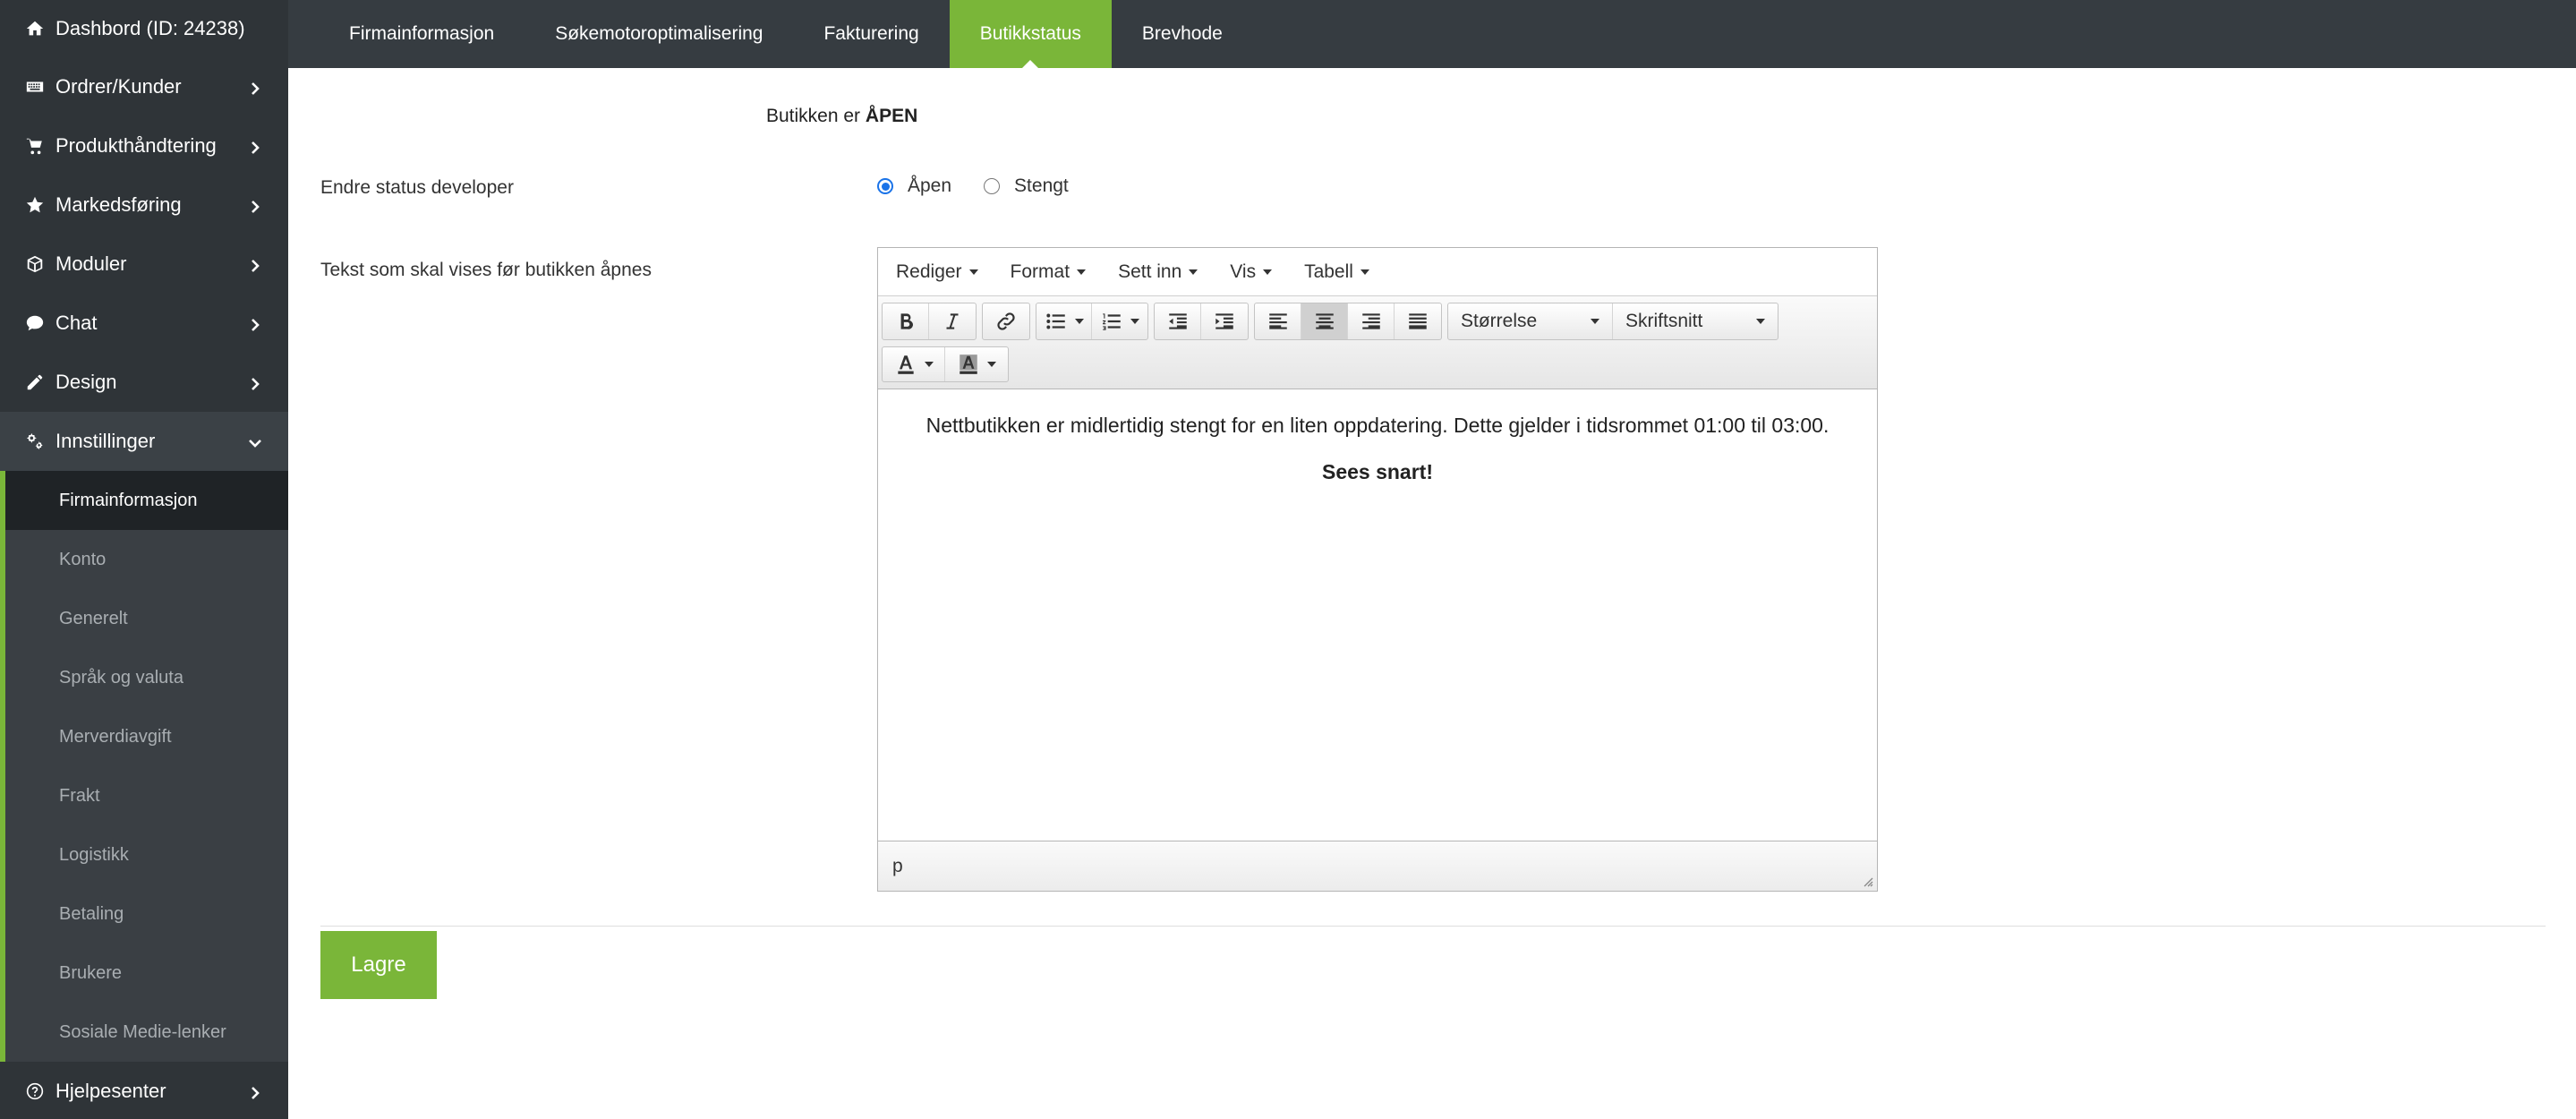 This screenshot has width=2576, height=1119. I want to click on radio-open-option: Åpen, so click(914, 186).